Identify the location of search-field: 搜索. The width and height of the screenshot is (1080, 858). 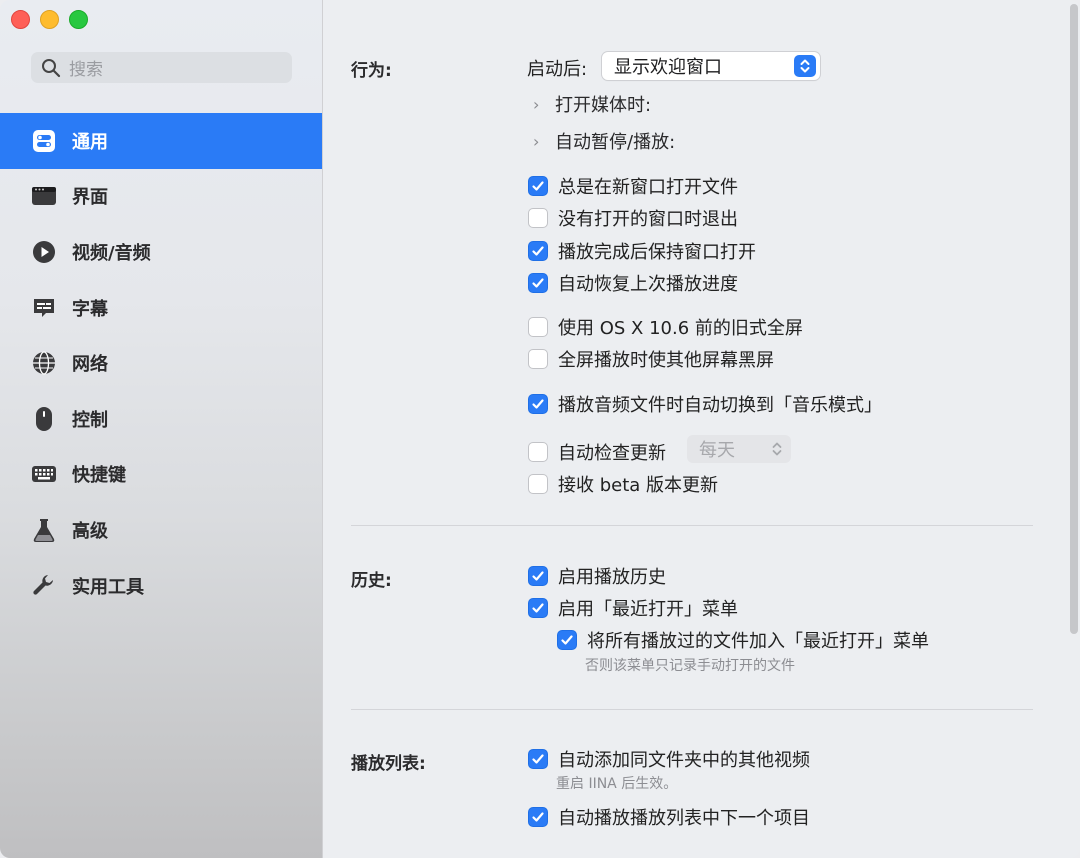
(161, 67).